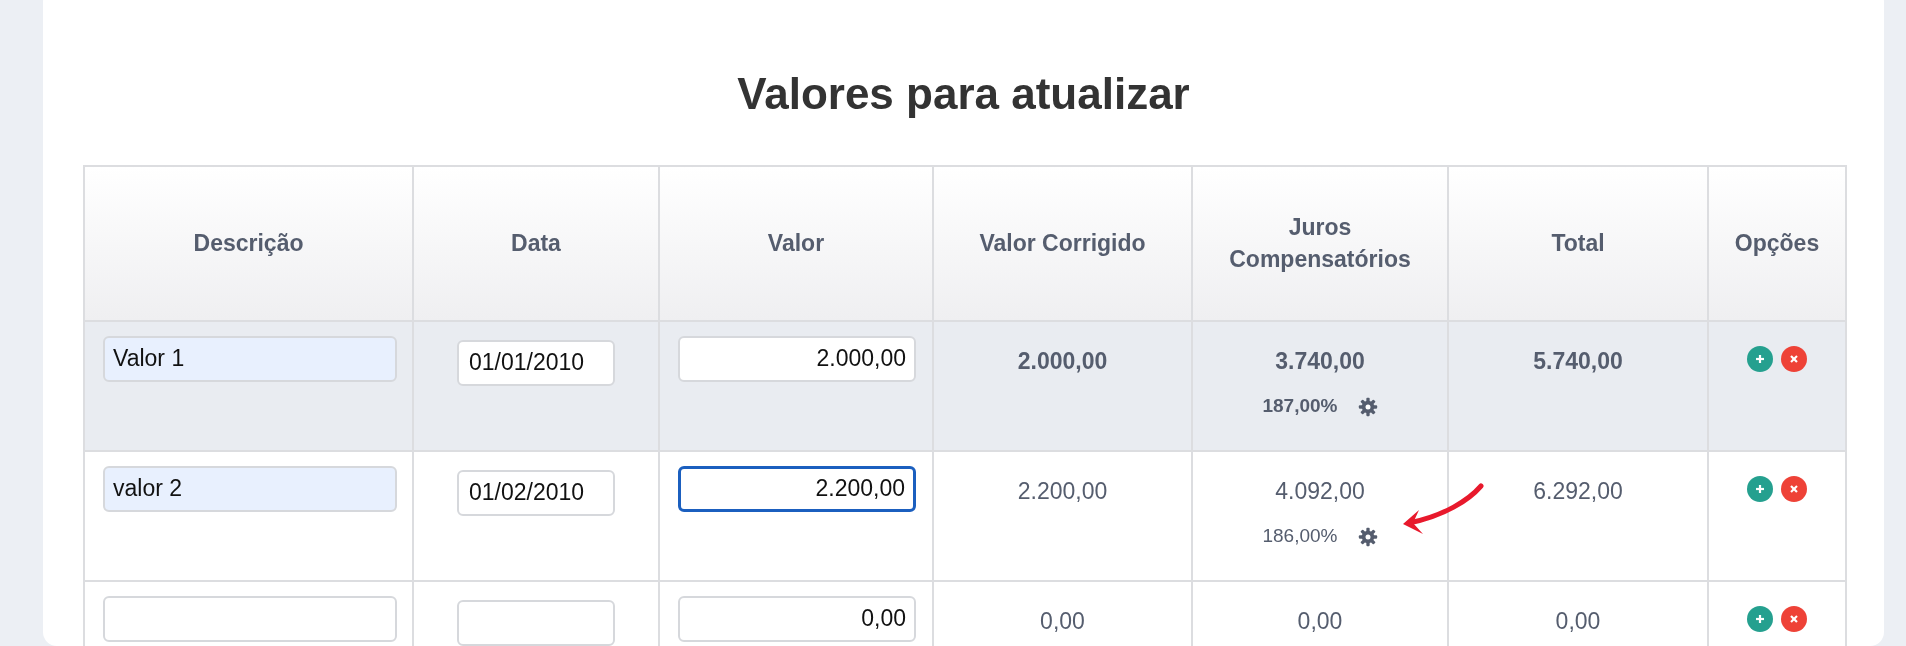  Describe the element at coordinates (1578, 621) in the screenshot. I see `total-value: 0,00` at that location.